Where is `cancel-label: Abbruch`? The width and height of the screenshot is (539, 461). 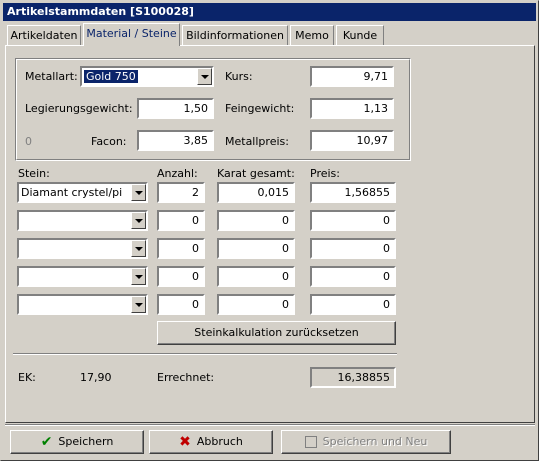
cancel-label: Abbruch is located at coordinates (219, 441).